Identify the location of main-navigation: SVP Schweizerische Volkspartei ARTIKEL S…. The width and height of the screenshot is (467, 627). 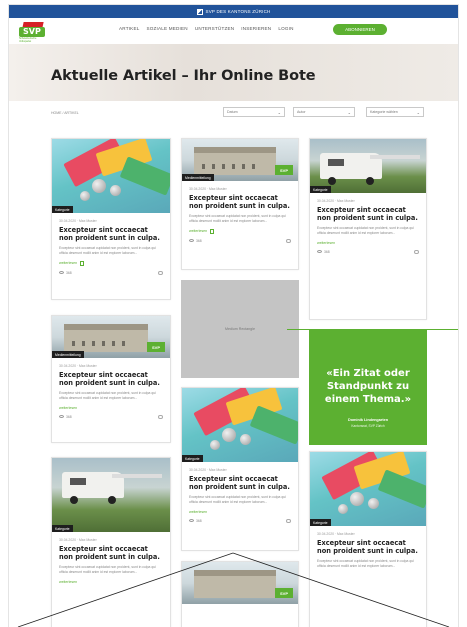
(233, 31).